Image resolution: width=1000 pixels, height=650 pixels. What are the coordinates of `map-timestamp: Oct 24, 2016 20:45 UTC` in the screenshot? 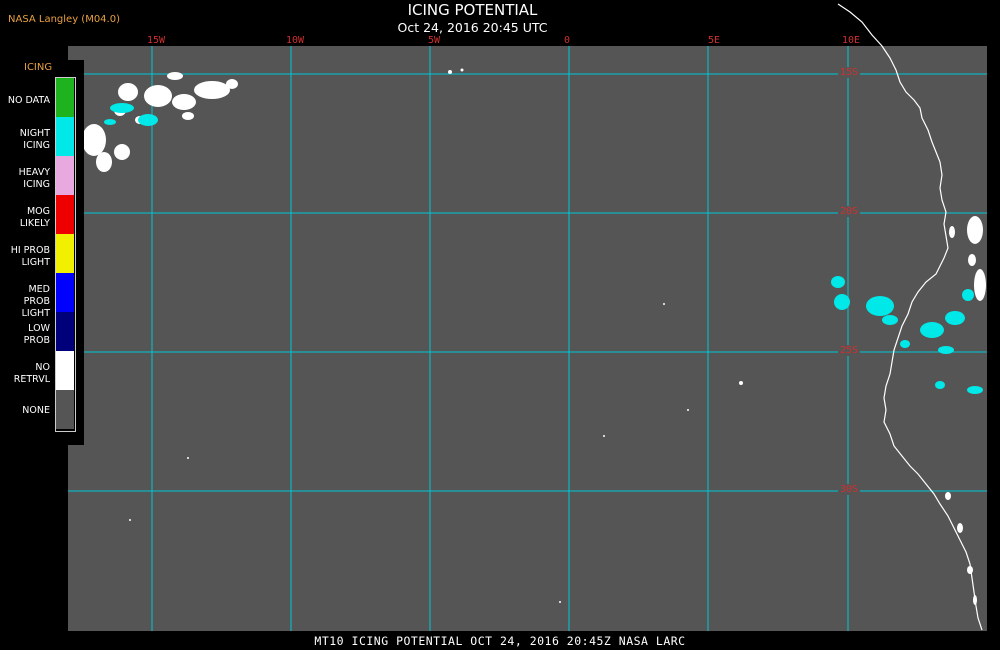 It's located at (472, 27).